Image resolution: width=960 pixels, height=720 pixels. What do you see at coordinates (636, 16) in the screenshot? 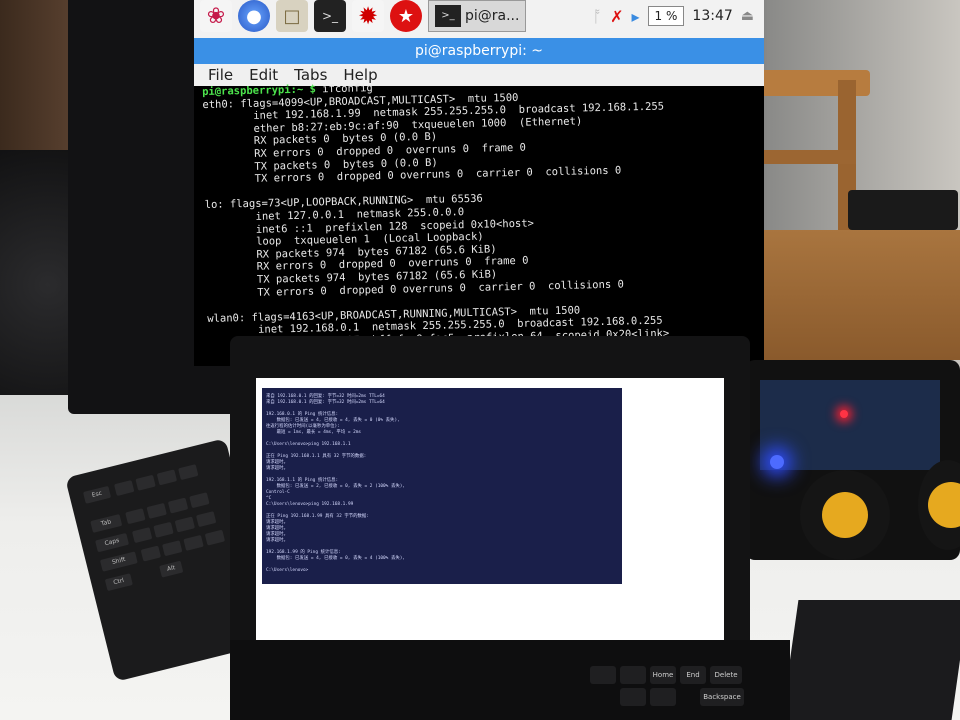
I see `volume-icon: ▸` at bounding box center [636, 16].